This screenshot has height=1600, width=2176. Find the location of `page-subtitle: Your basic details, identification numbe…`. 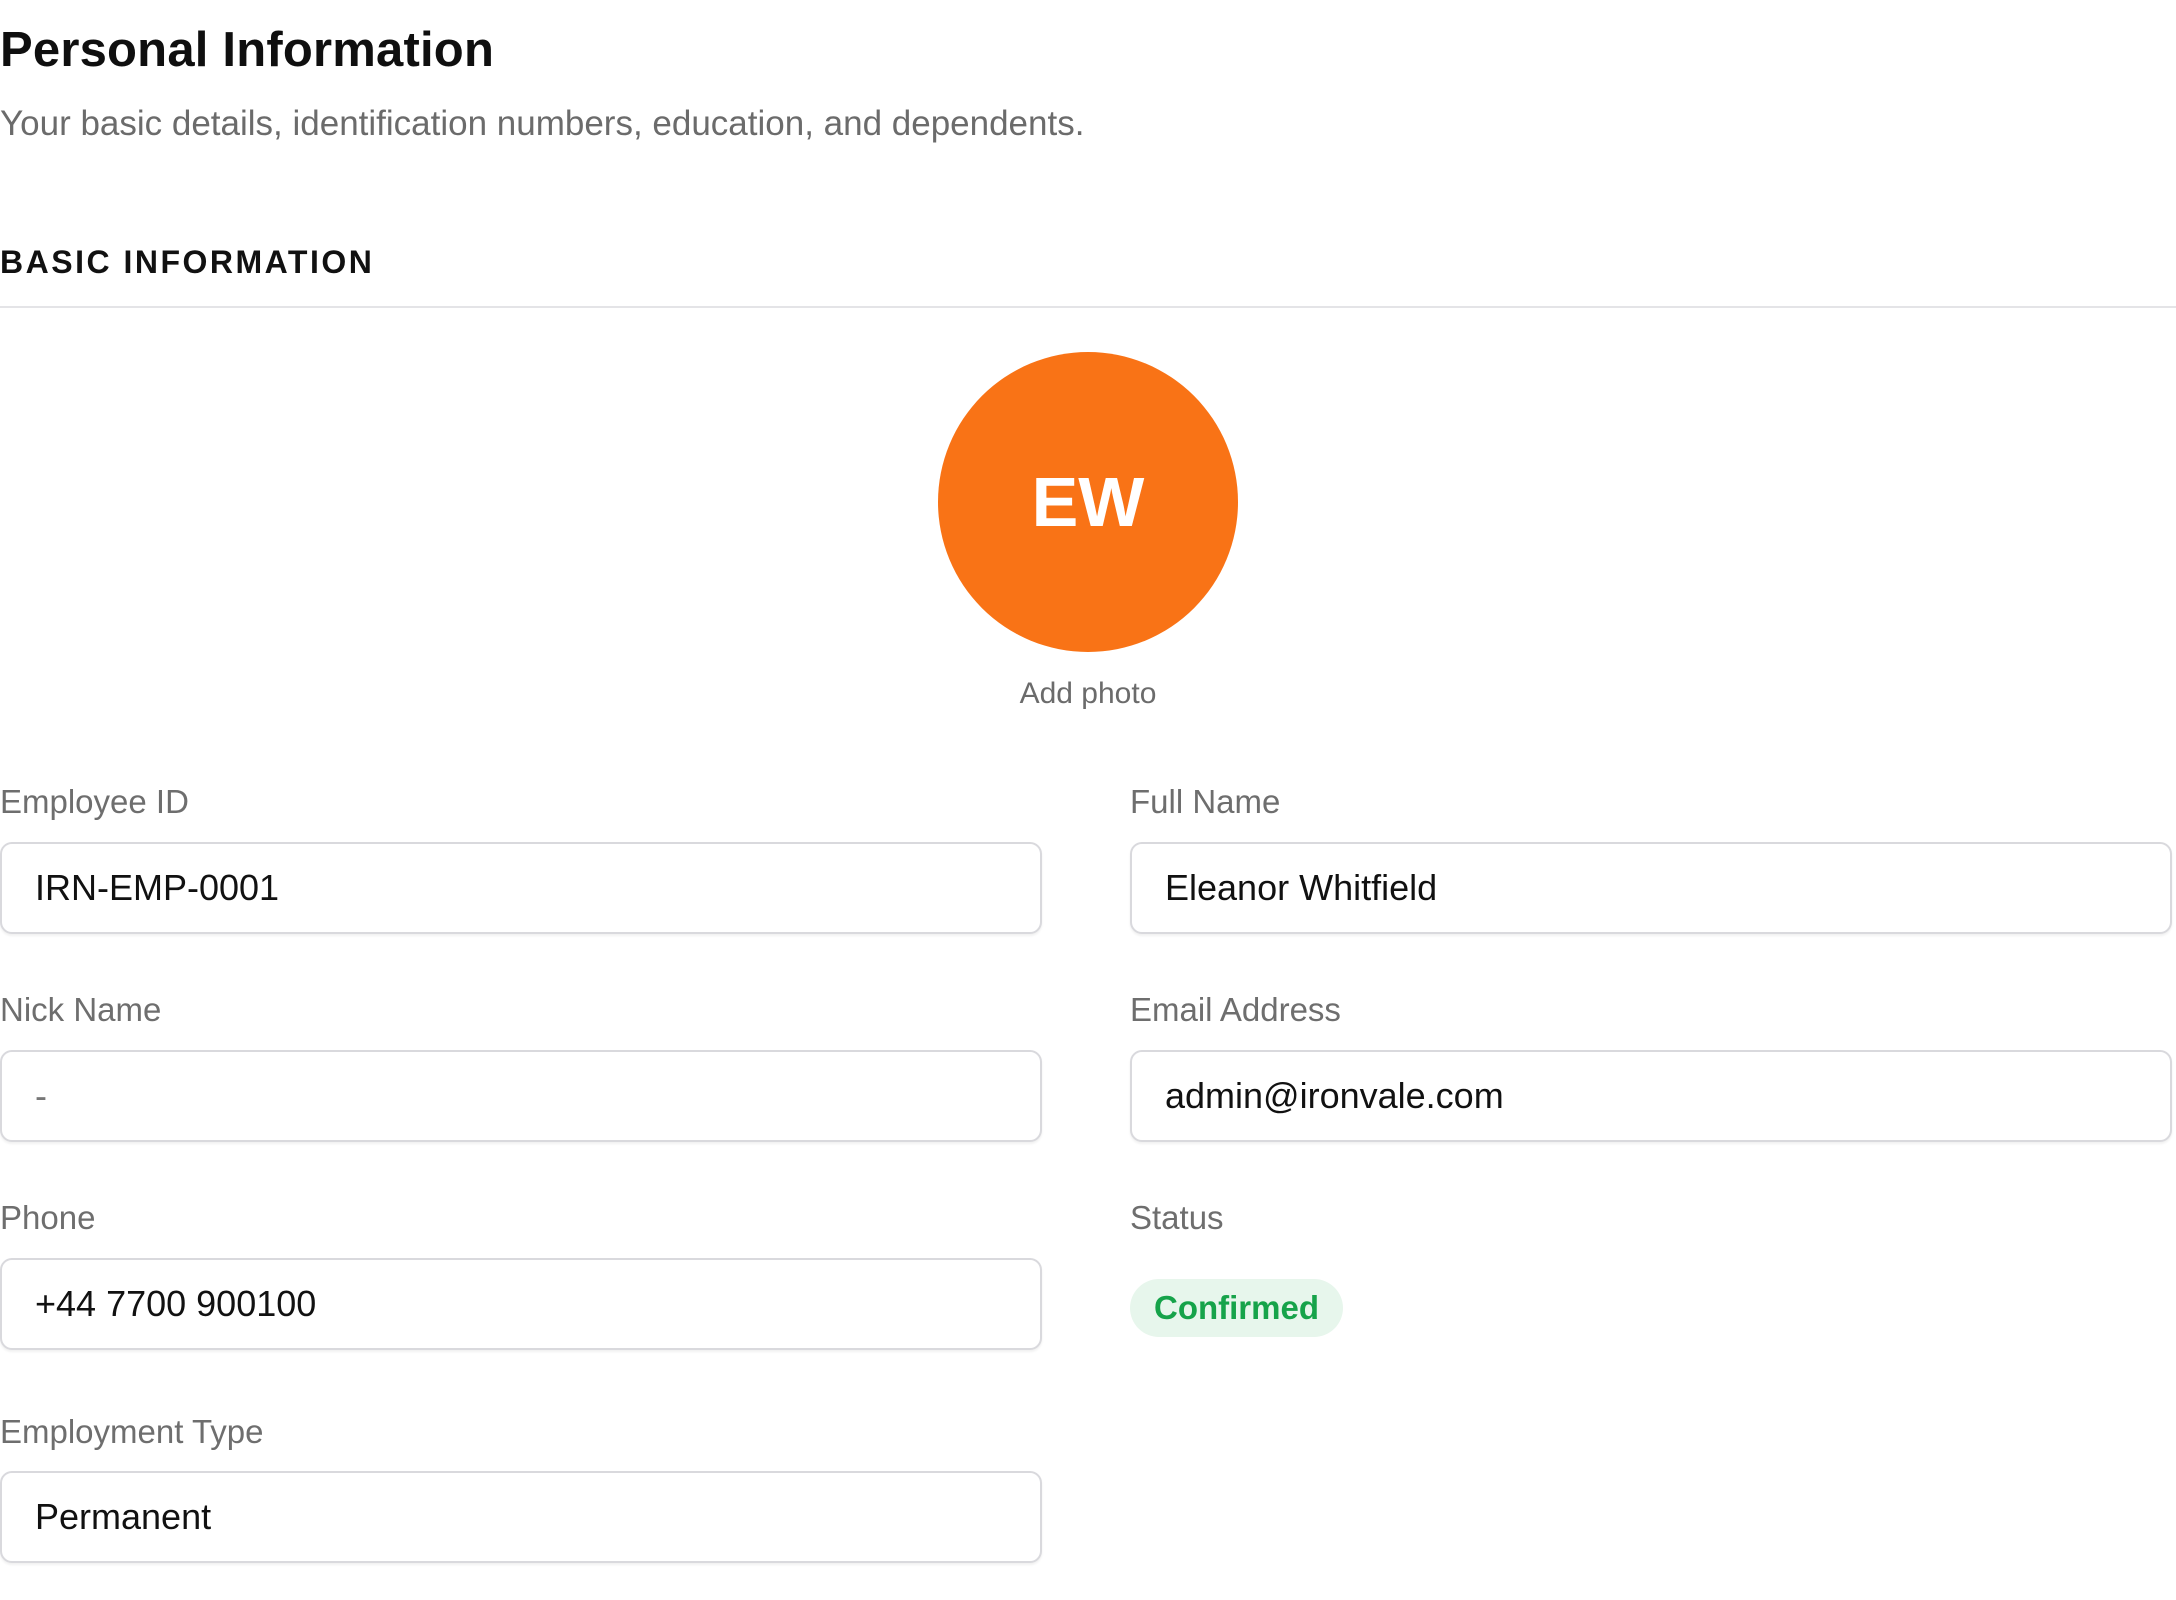

page-subtitle: Your basic details, identification numbe… is located at coordinates (542, 123).